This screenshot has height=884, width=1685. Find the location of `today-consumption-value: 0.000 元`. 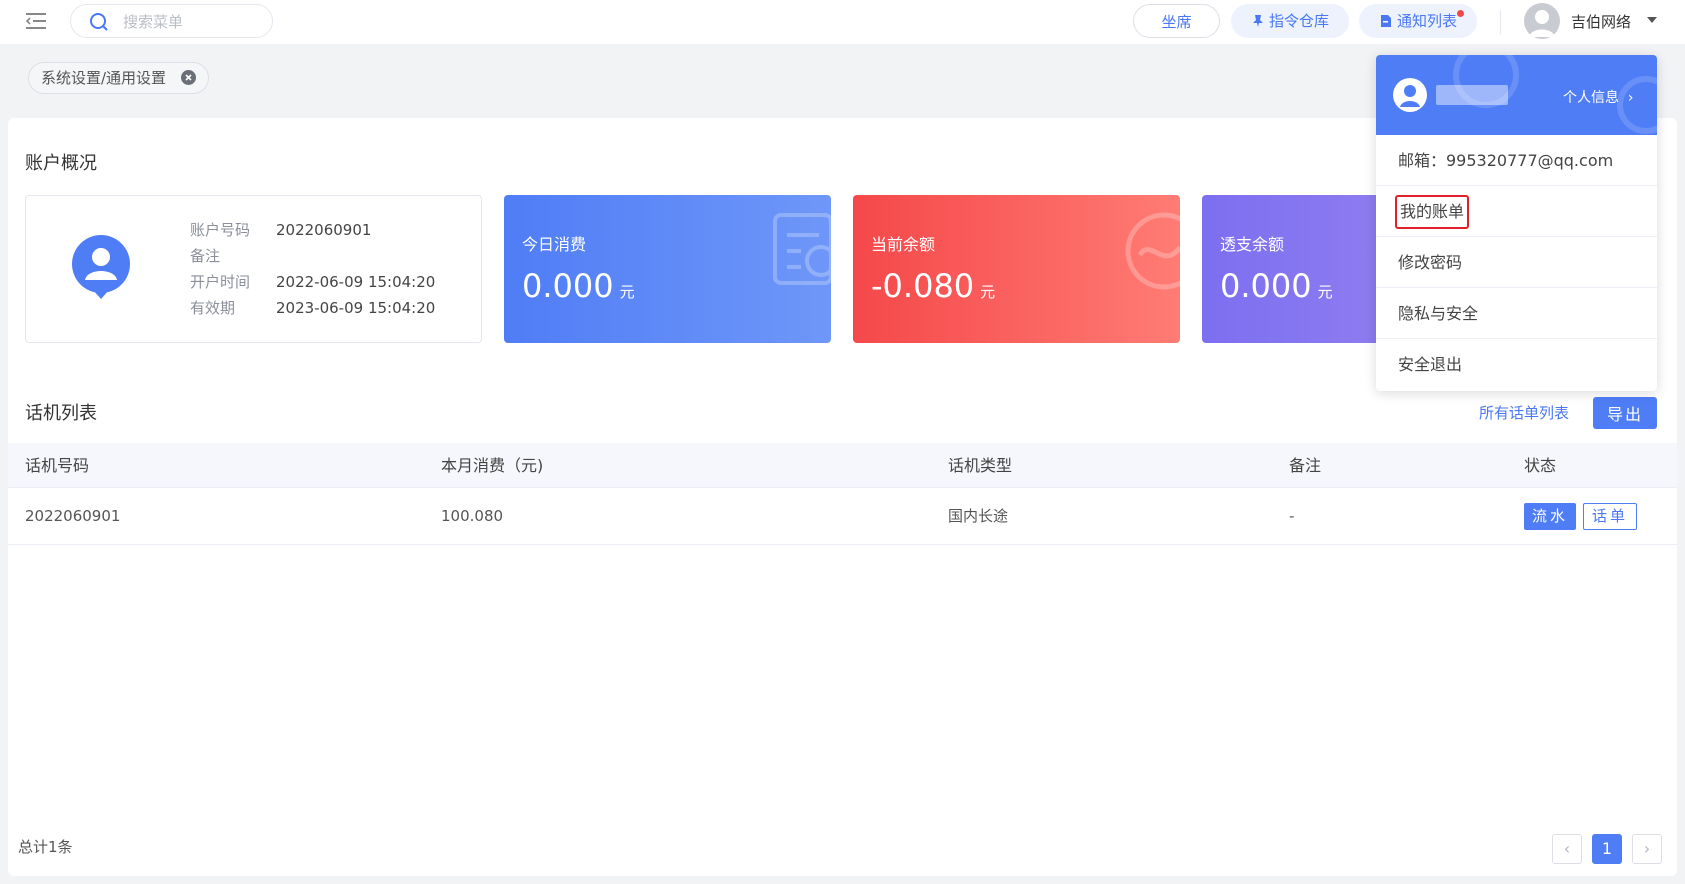

today-consumption-value: 0.000 元 is located at coordinates (578, 286).